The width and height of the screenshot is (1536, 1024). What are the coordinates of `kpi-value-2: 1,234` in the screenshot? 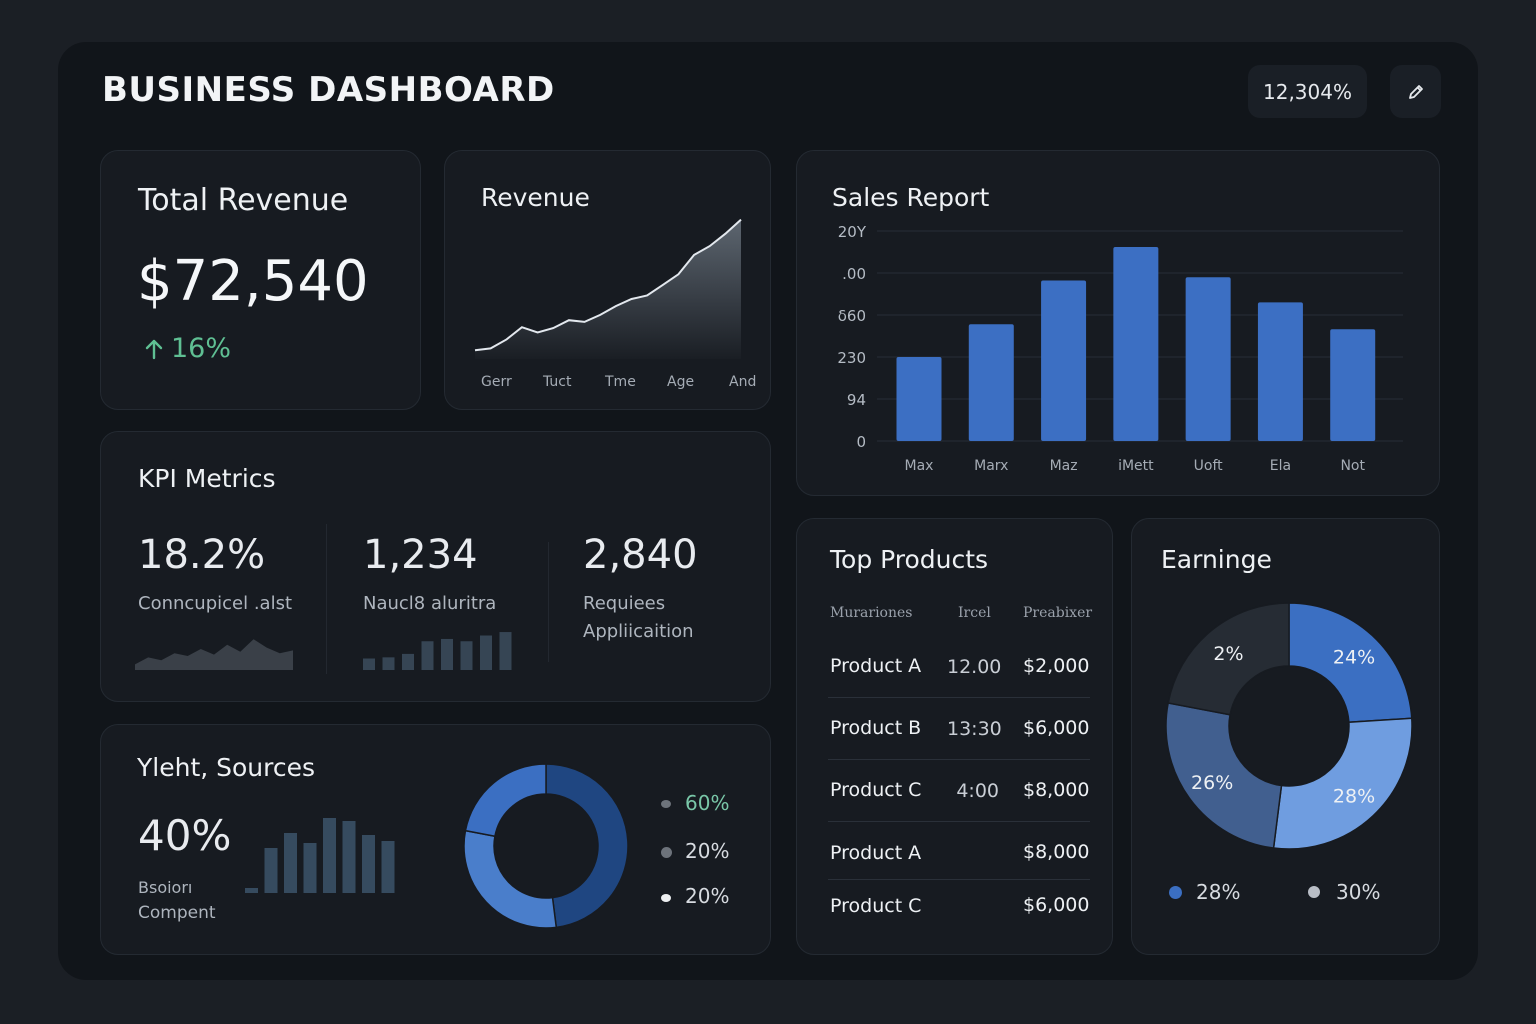 It's located at (420, 555).